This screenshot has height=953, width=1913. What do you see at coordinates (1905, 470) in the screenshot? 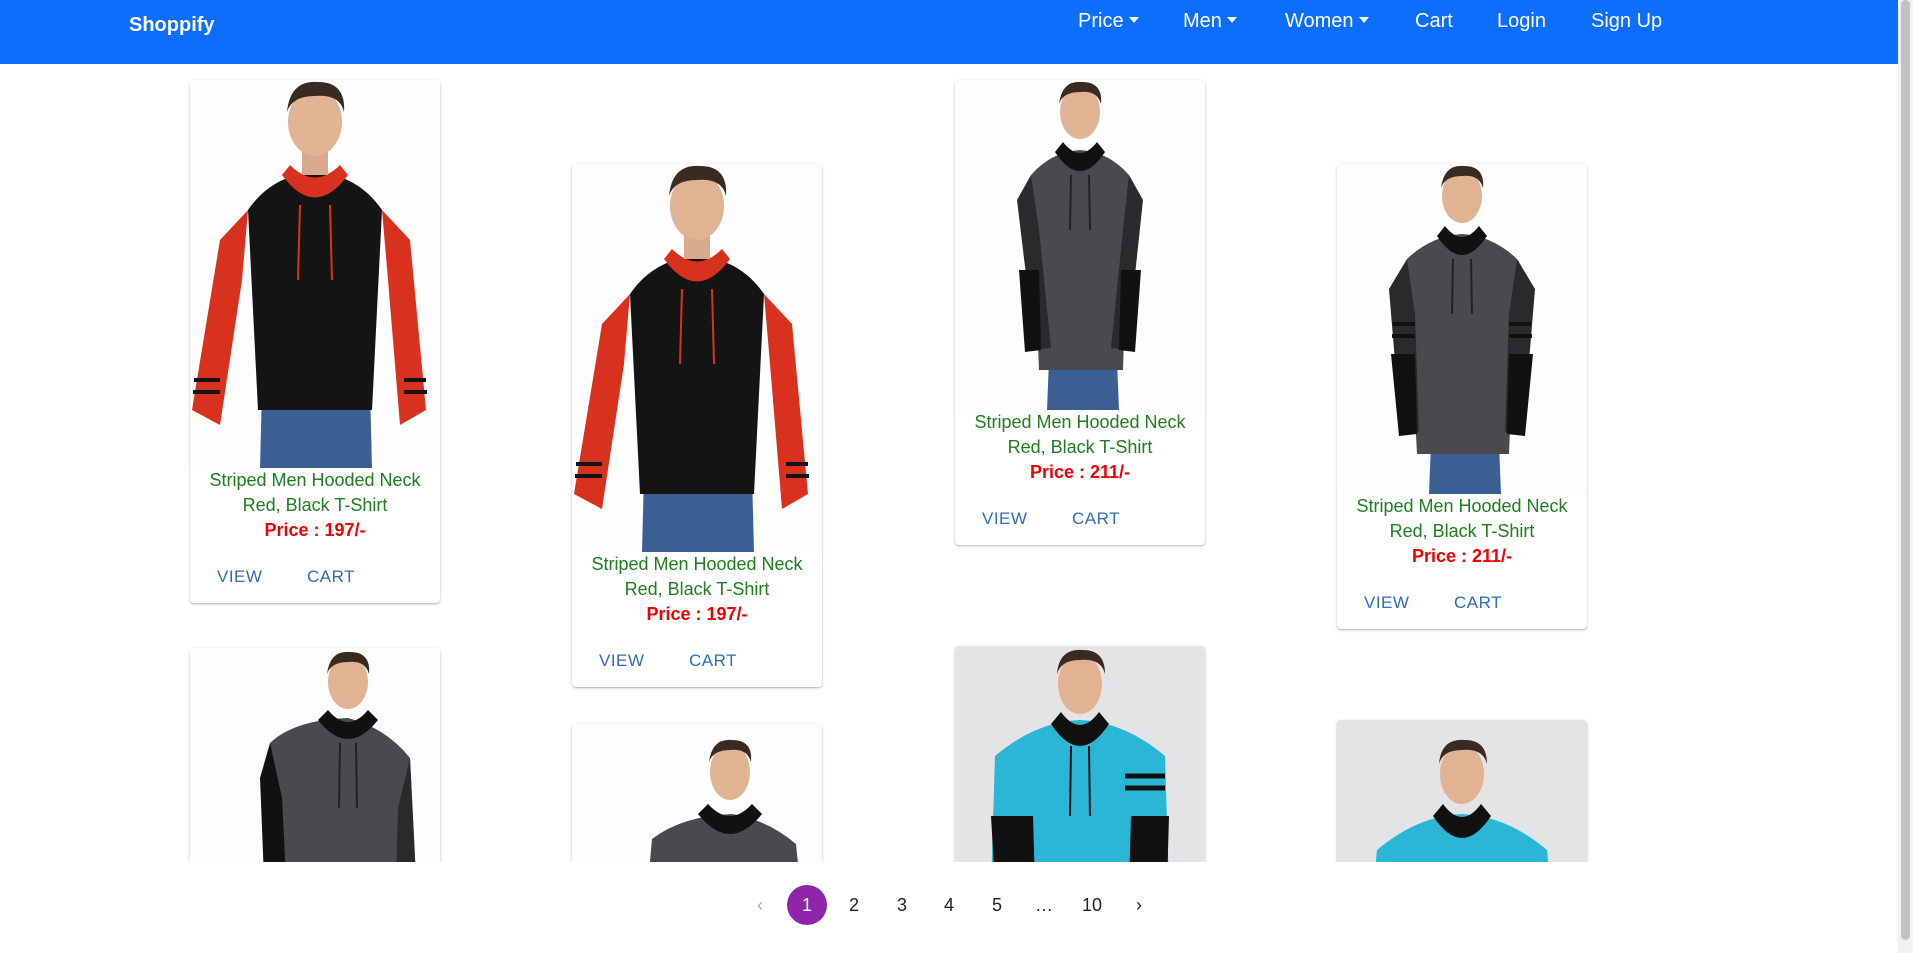
I see `scrollbar-thumb` at bounding box center [1905, 470].